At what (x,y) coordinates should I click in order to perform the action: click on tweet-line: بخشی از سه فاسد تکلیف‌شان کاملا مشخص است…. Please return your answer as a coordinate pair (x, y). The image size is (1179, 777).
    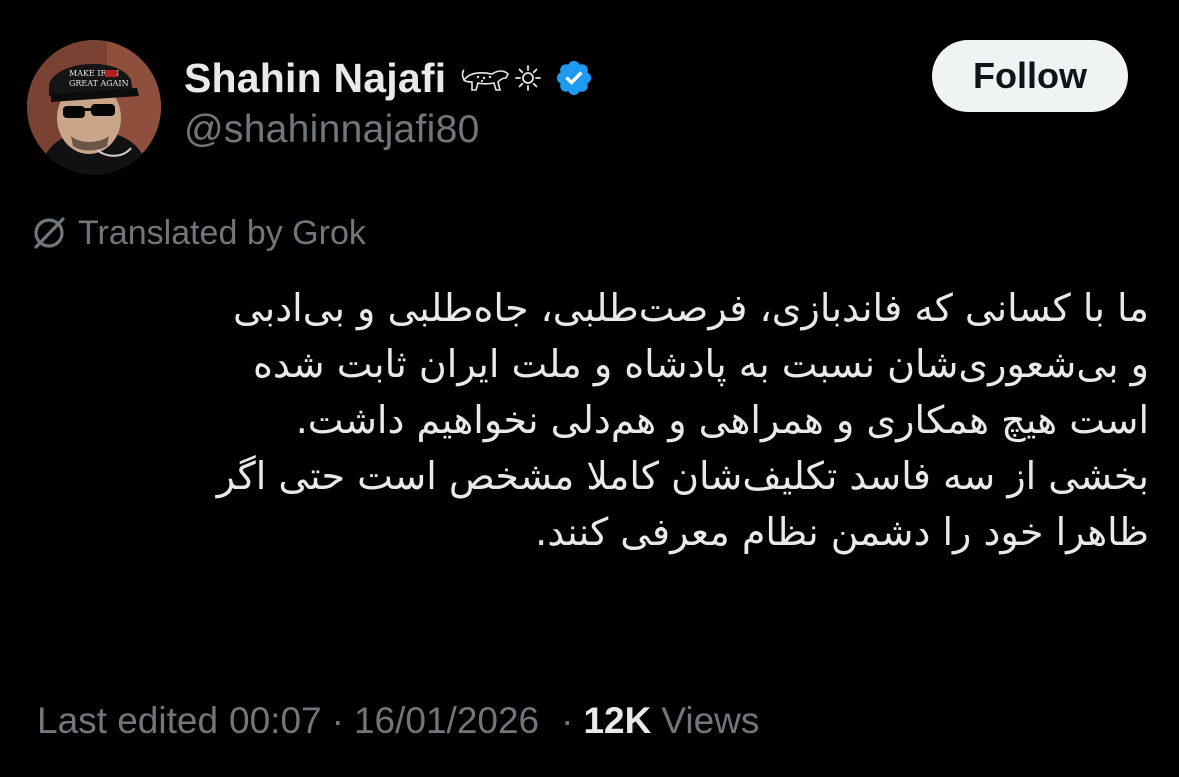
    Looking at the image, I should click on (682, 476).